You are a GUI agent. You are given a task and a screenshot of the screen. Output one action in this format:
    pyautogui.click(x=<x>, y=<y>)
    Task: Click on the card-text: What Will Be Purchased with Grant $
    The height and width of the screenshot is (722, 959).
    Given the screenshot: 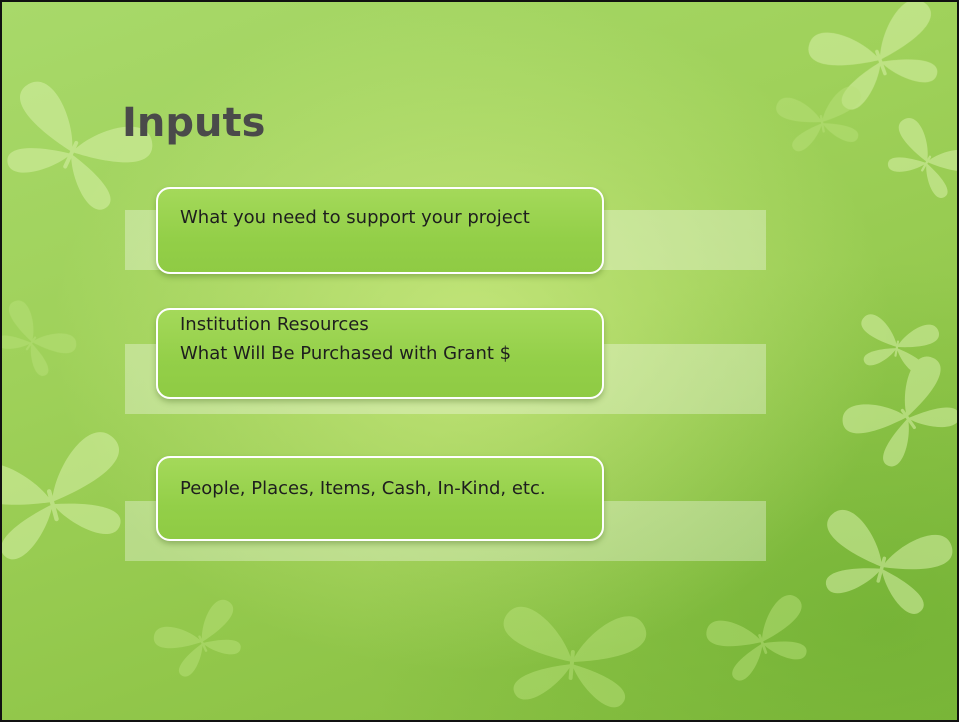 What is the action you would take?
    pyautogui.click(x=346, y=353)
    